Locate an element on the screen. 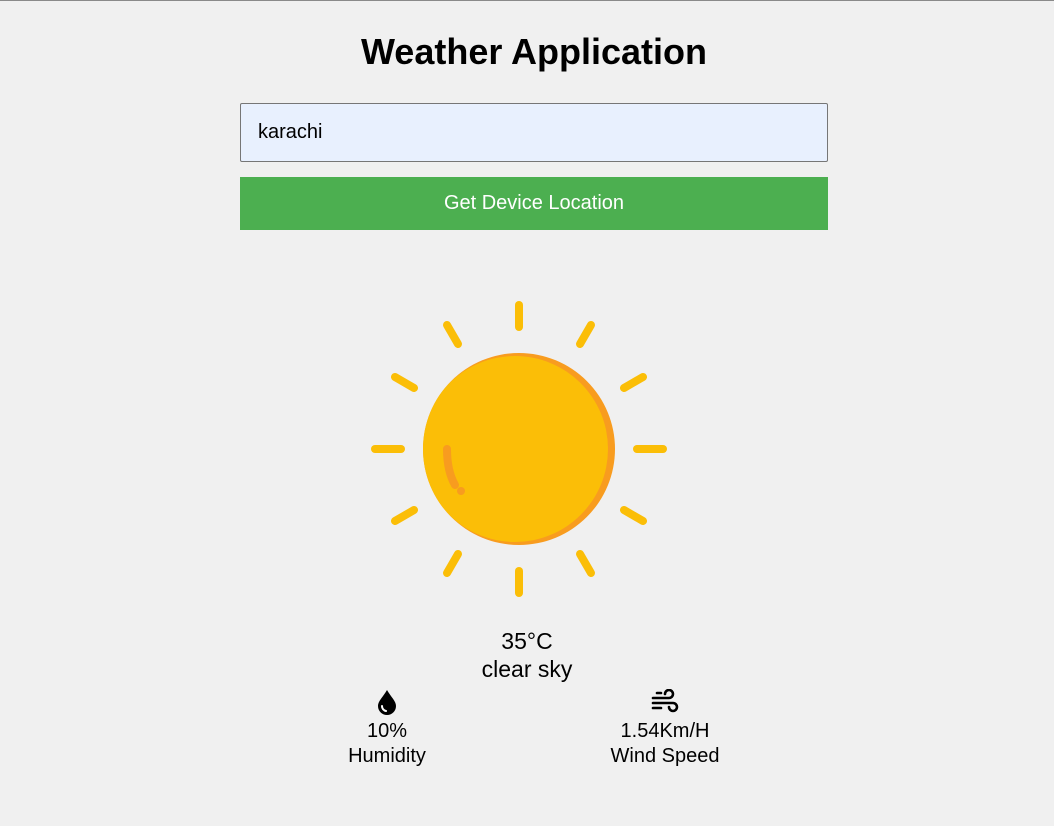  wind-speed-value: 1.54Km/H is located at coordinates (665, 731).